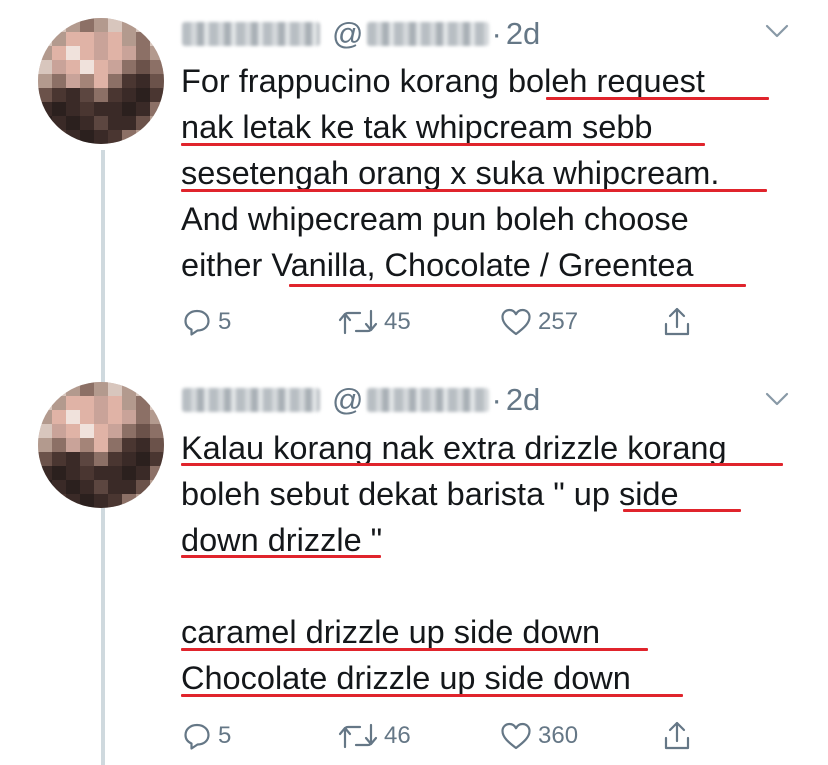  What do you see at coordinates (558, 735) in the screenshot?
I see `like-count: 360` at bounding box center [558, 735].